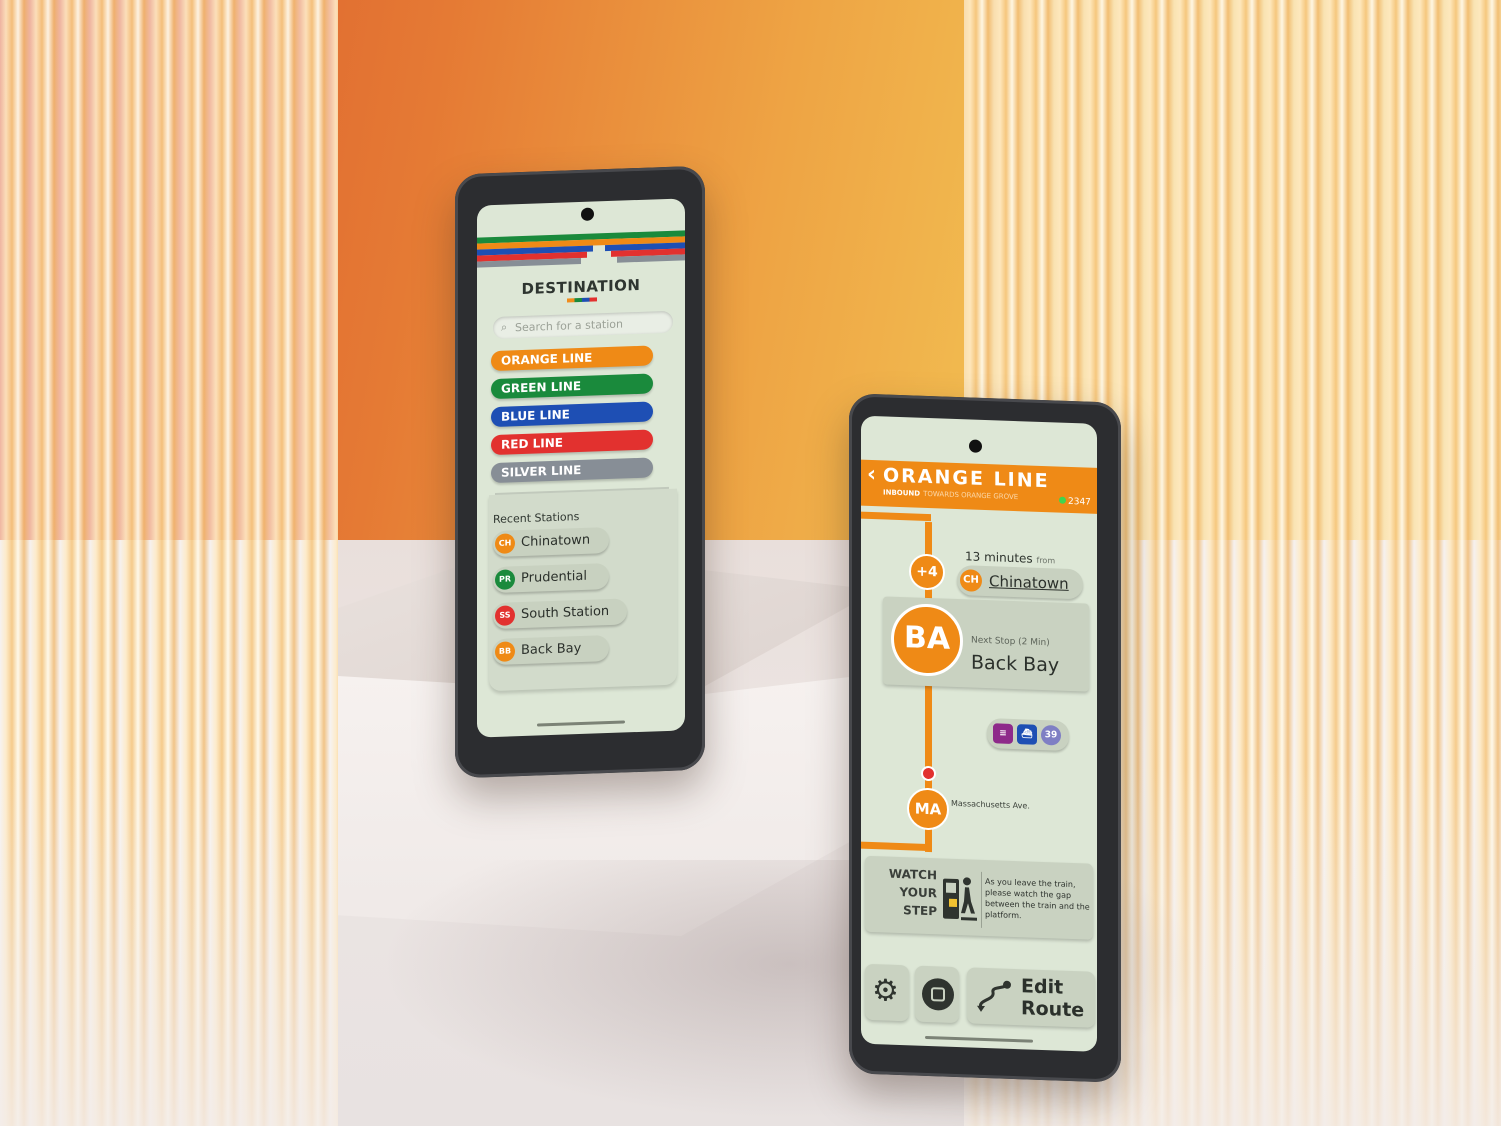  Describe the element at coordinates (1051, 735) in the screenshot. I see `bus-route-badge: 39` at that location.